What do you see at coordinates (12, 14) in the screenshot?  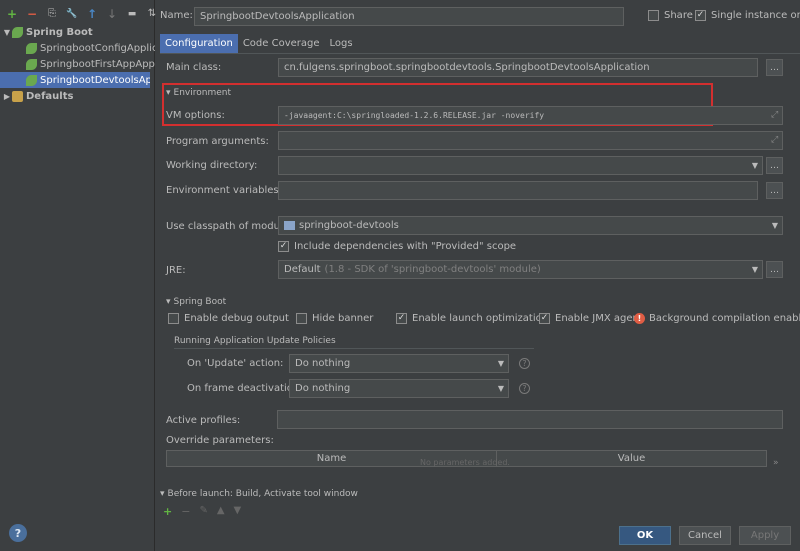 I see `add-icon: +` at bounding box center [12, 14].